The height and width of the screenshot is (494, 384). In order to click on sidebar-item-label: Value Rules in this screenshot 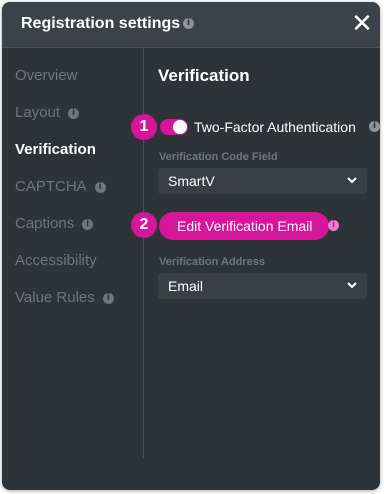, I will do `click(55, 297)`.